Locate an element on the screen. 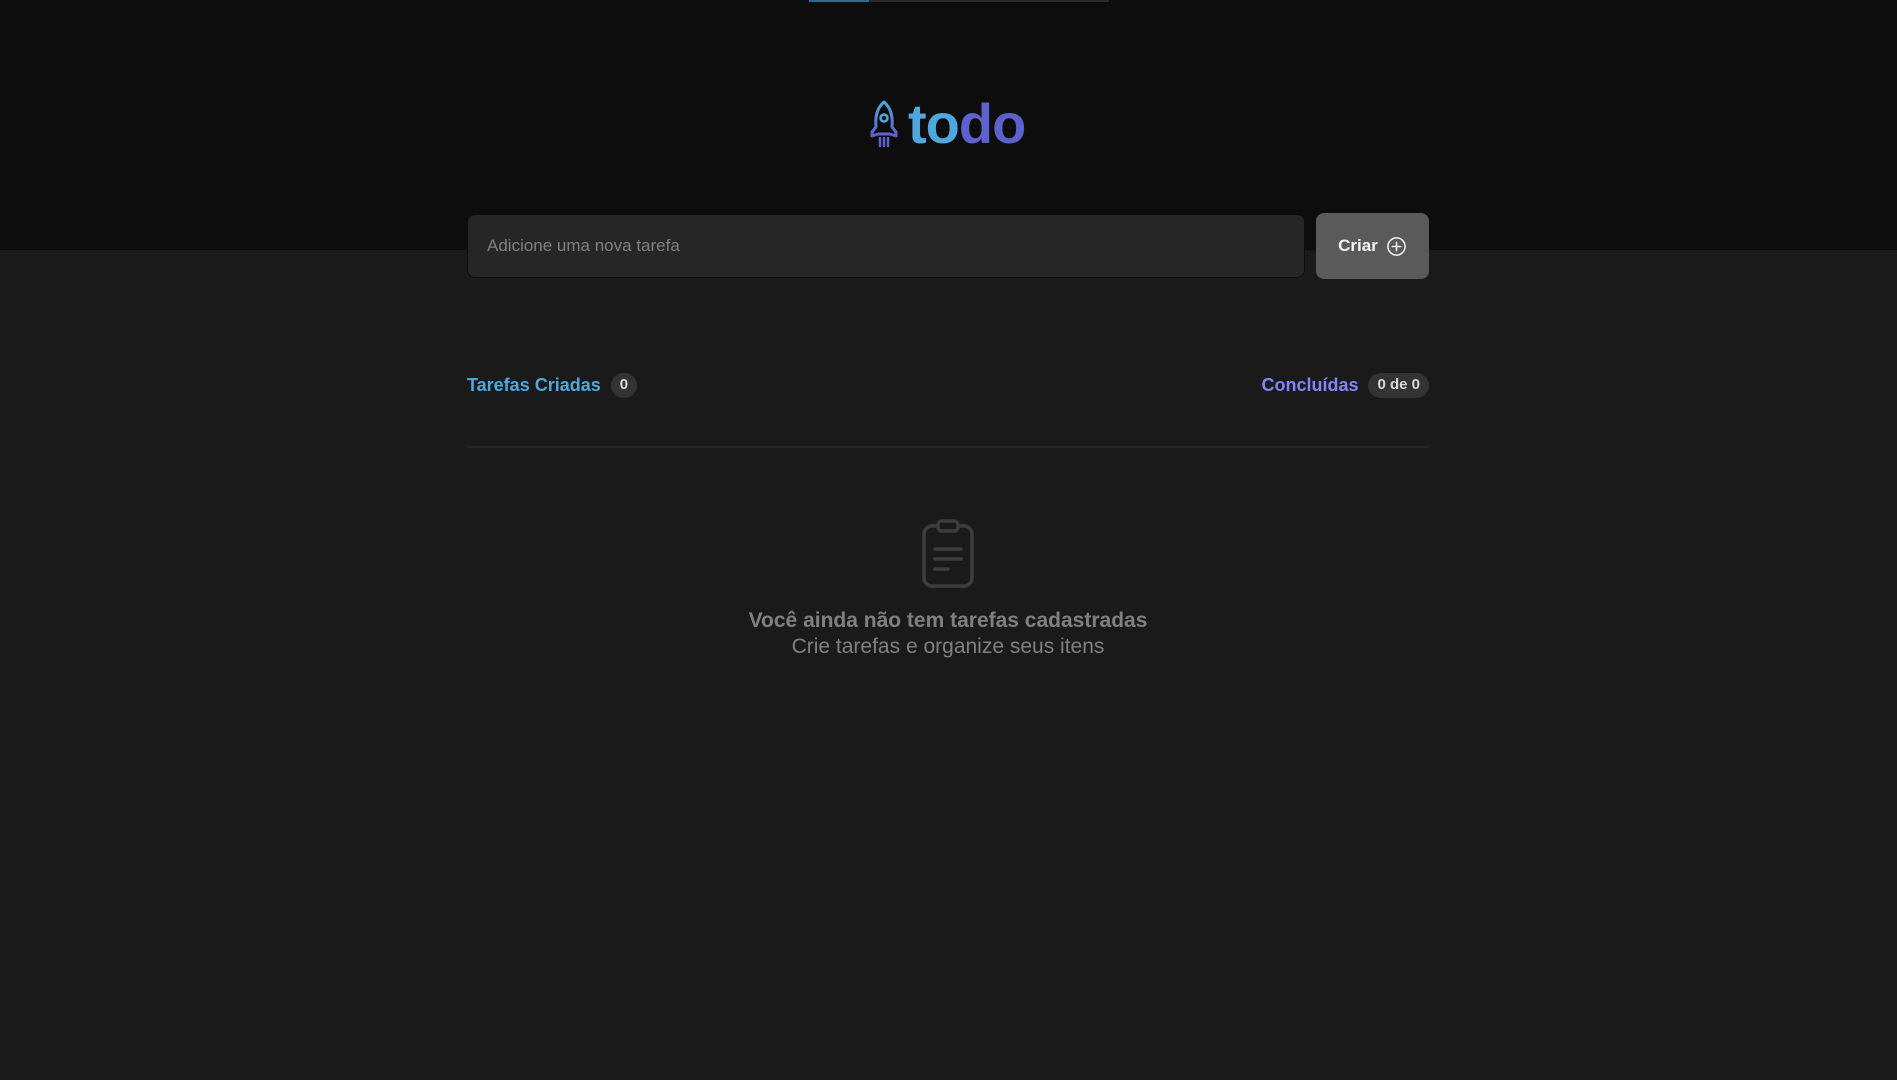 The image size is (1897, 1080). done-tasks-badge: 0 de 0 is located at coordinates (1398, 385).